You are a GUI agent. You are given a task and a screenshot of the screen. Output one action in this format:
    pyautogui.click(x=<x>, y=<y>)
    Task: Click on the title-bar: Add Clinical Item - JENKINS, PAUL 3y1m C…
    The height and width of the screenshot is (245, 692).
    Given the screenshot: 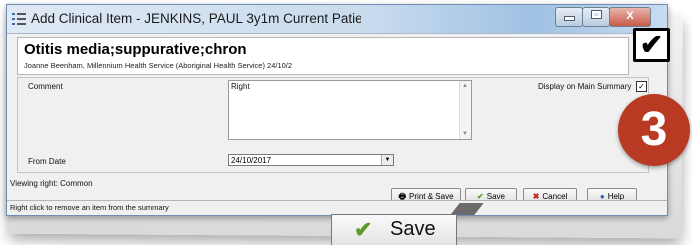 What is the action you would take?
    pyautogui.click(x=337, y=19)
    